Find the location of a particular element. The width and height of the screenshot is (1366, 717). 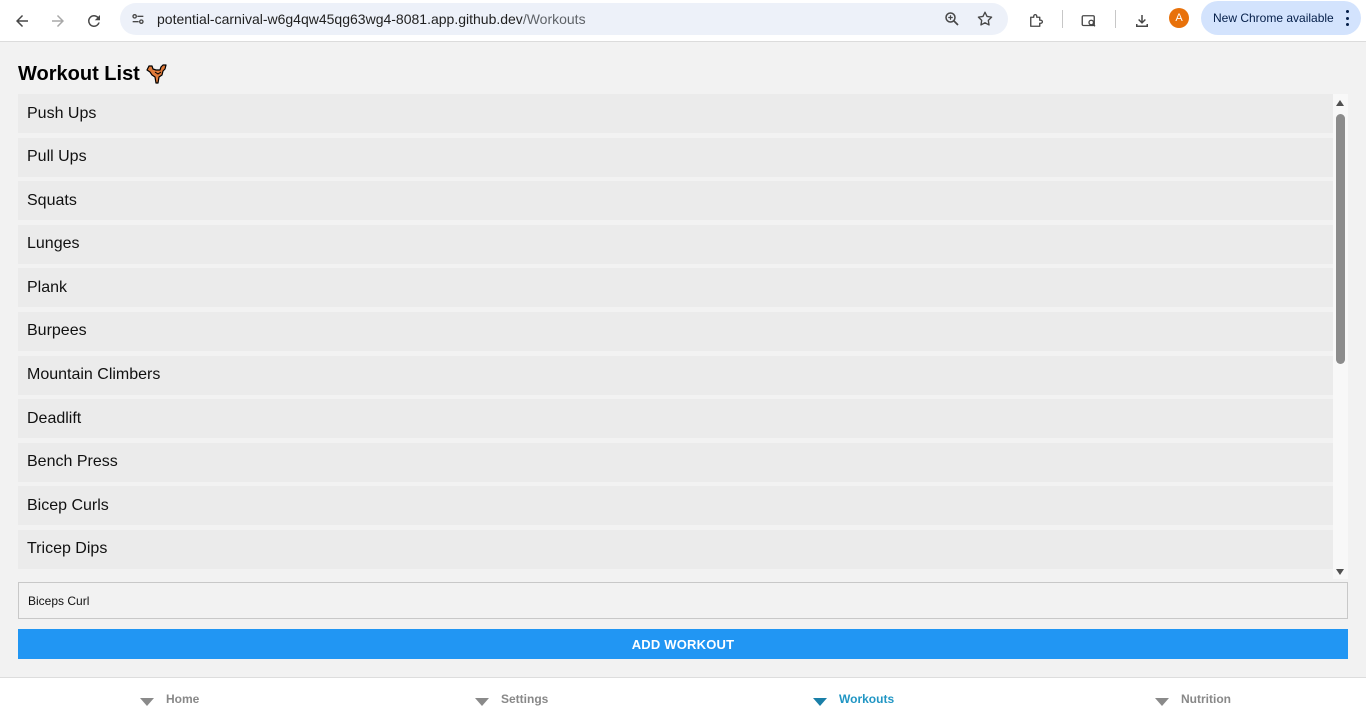

chrome-update-button: New Chrome available is located at coordinates (1281, 18).